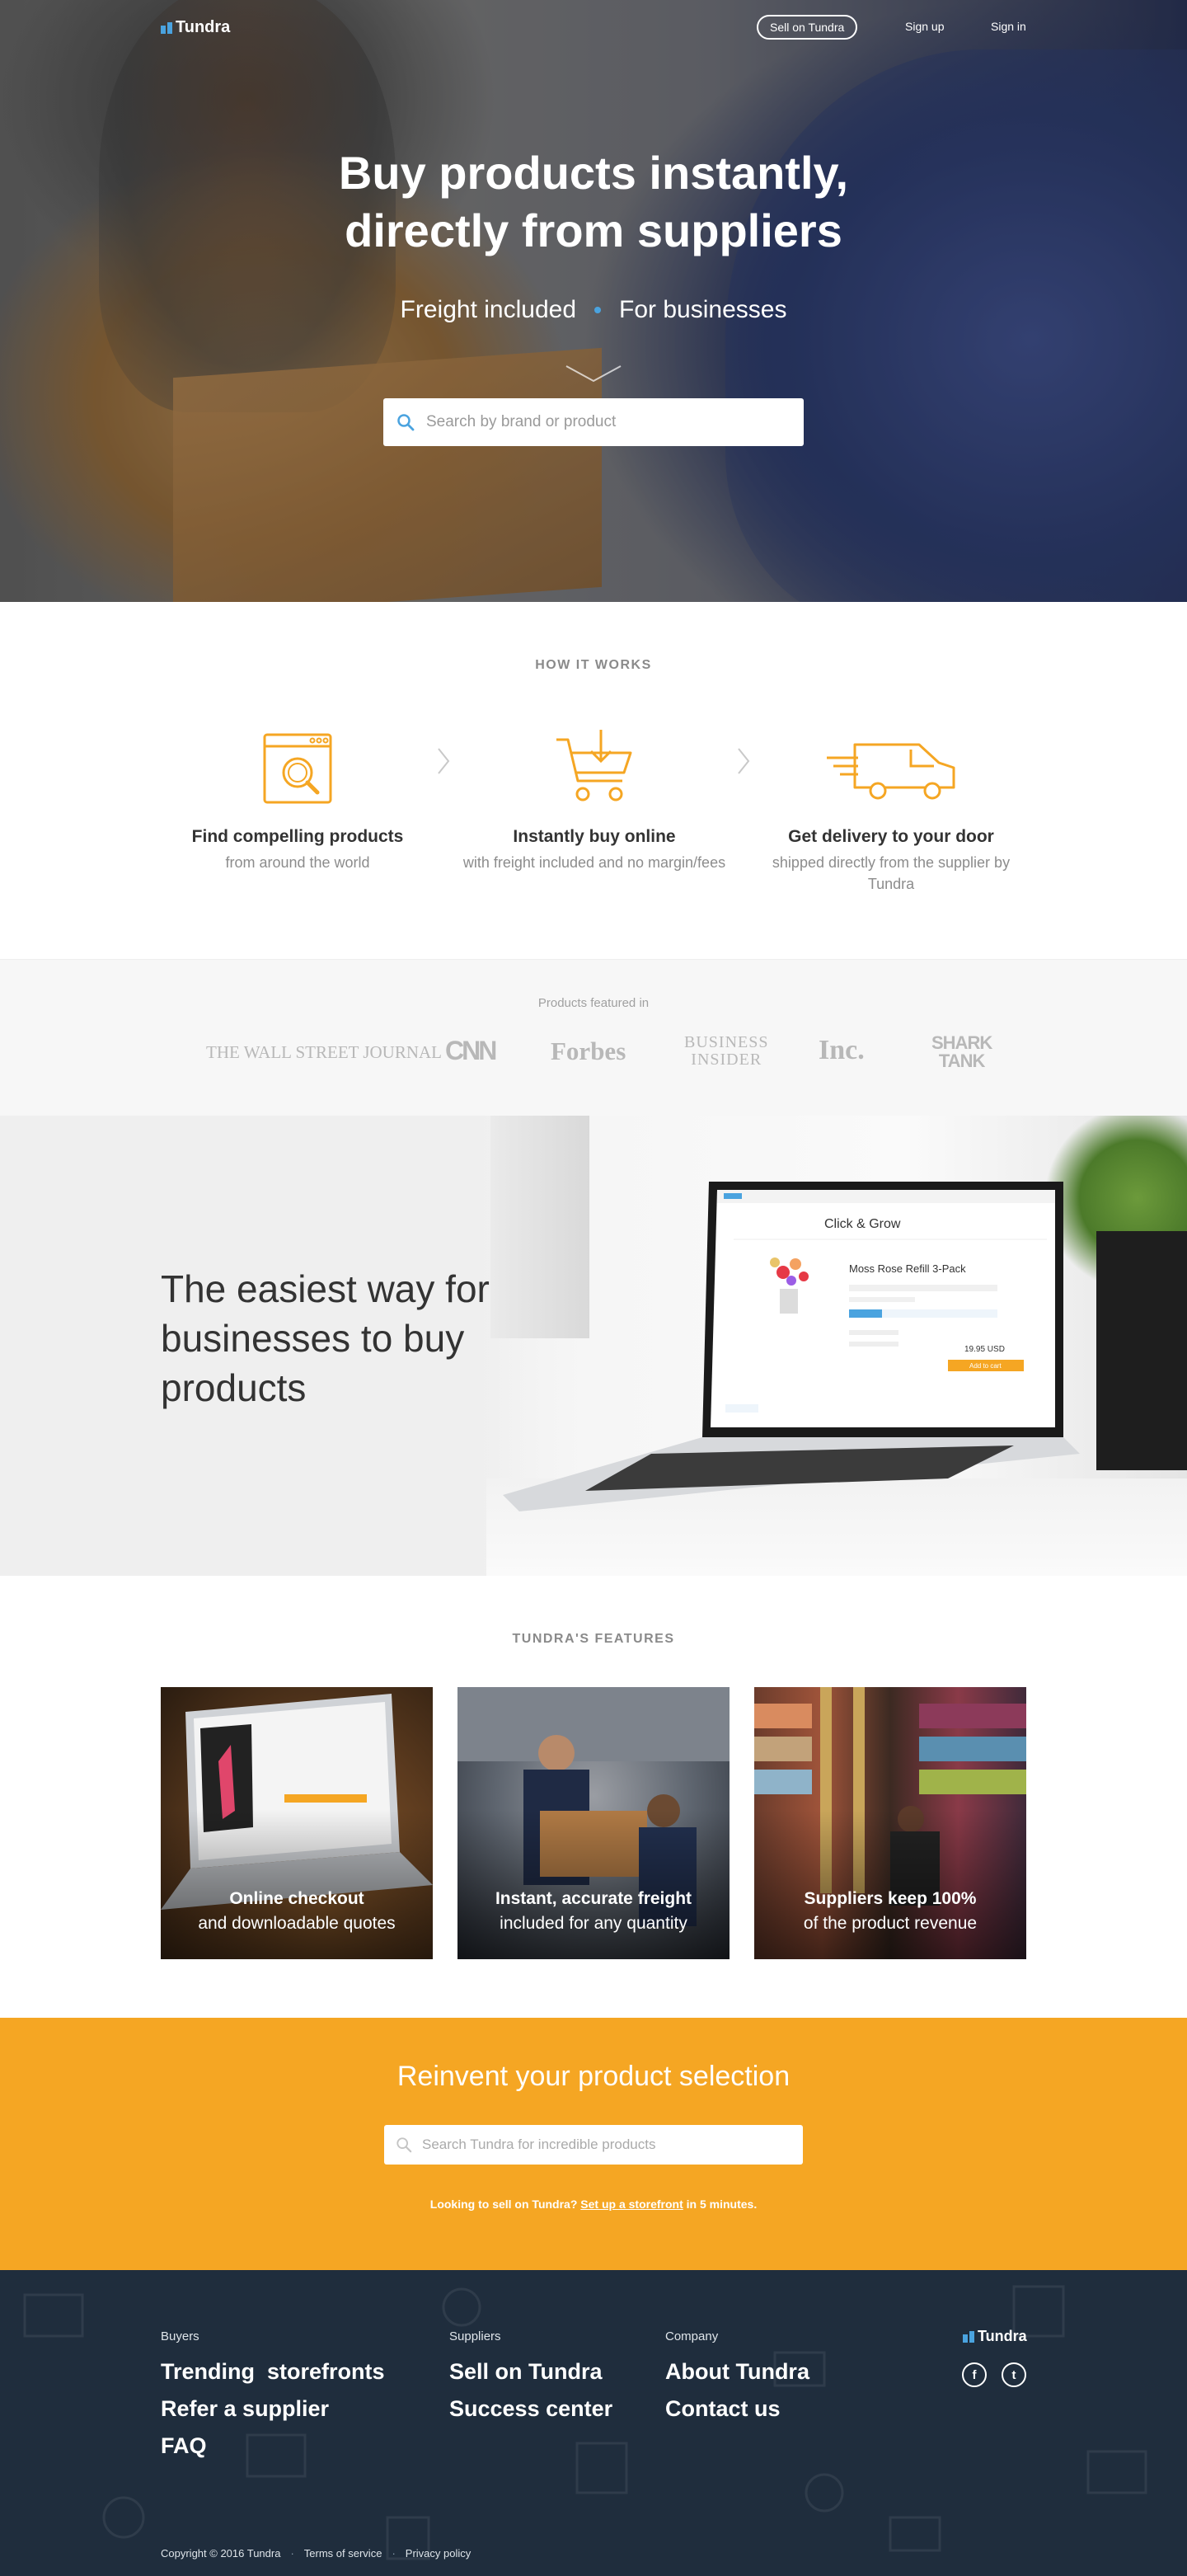 The height and width of the screenshot is (2576, 1187). I want to click on shark-tank-logo: SHARK TANK, so click(961, 1051).